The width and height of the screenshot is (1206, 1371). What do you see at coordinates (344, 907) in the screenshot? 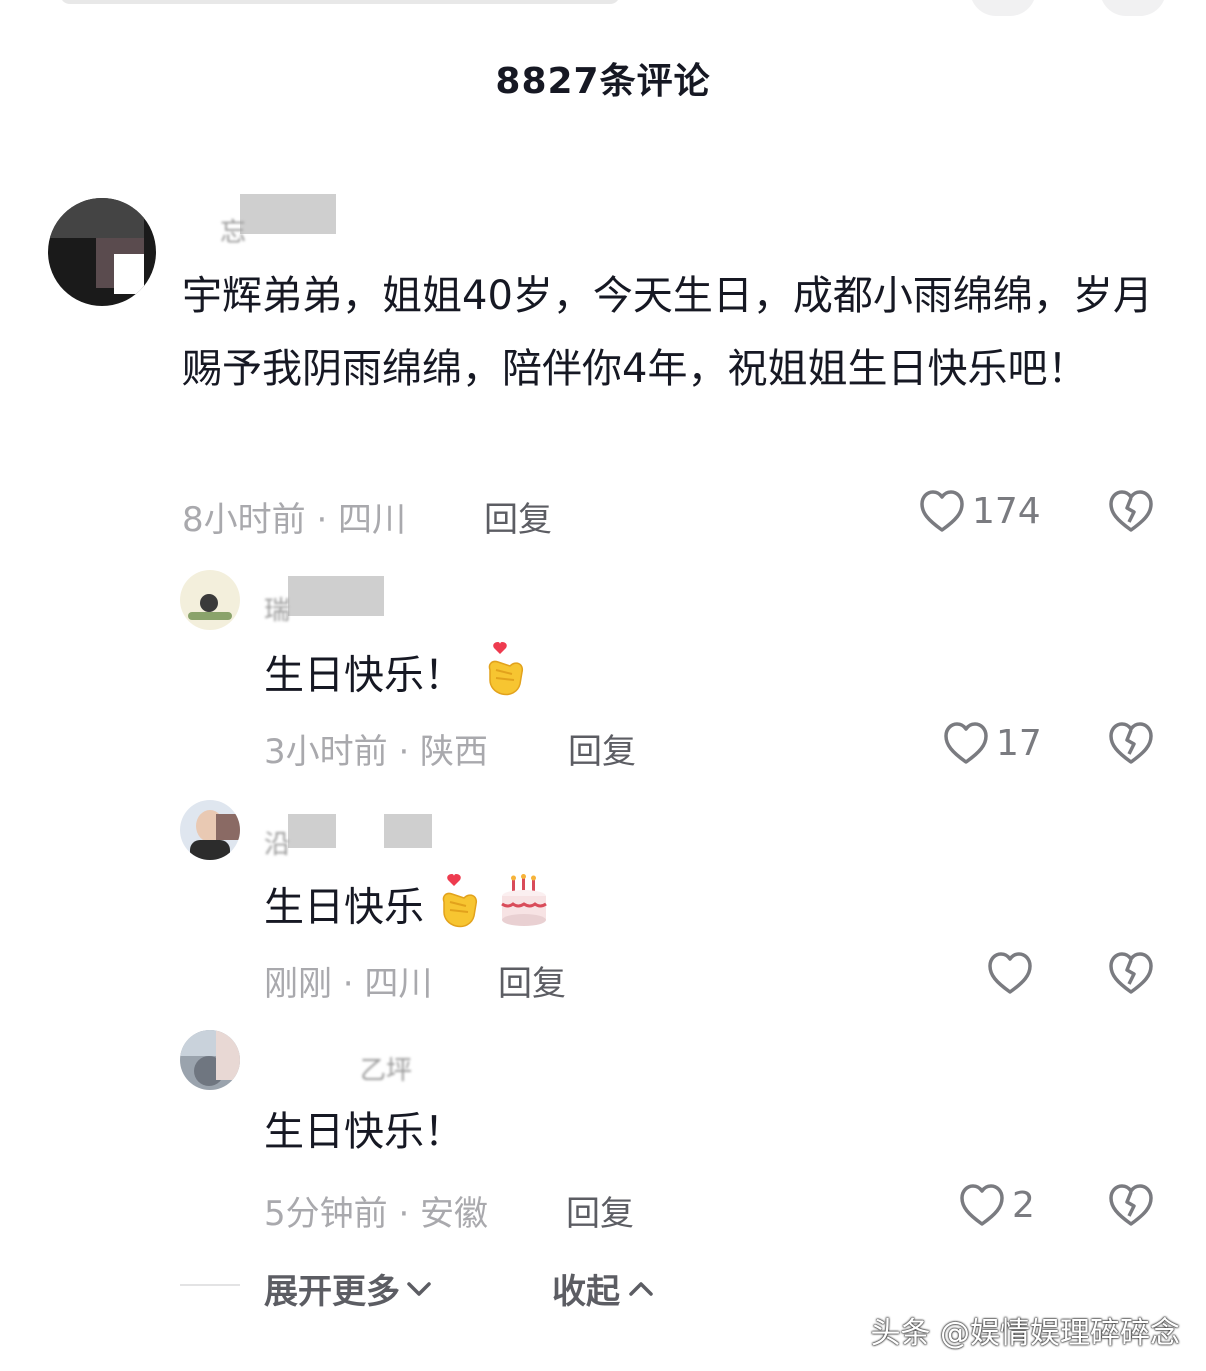
I see `reply-text: 生日快乐` at bounding box center [344, 907].